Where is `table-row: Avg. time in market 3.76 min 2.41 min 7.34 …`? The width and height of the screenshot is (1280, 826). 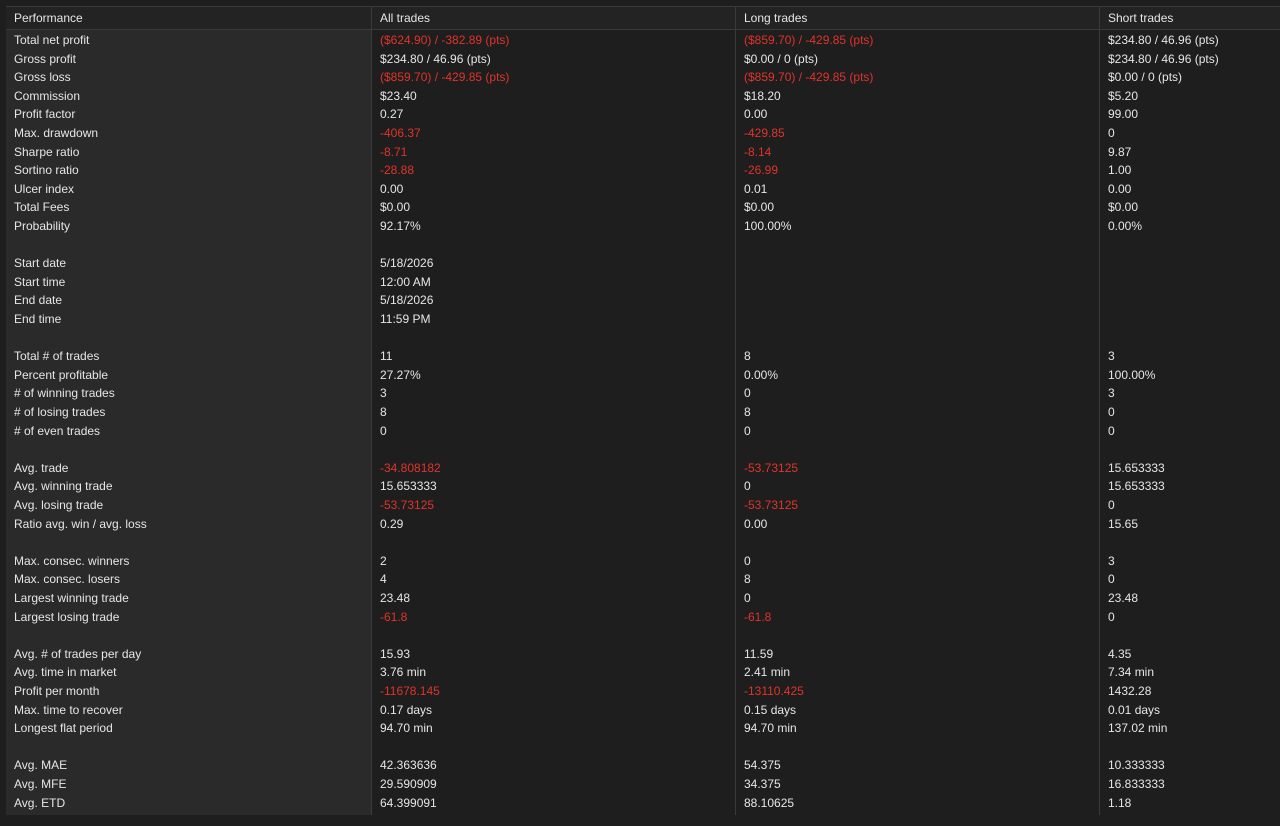 table-row: Avg. time in market 3.76 min 2.41 min 7.34 … is located at coordinates (643, 672).